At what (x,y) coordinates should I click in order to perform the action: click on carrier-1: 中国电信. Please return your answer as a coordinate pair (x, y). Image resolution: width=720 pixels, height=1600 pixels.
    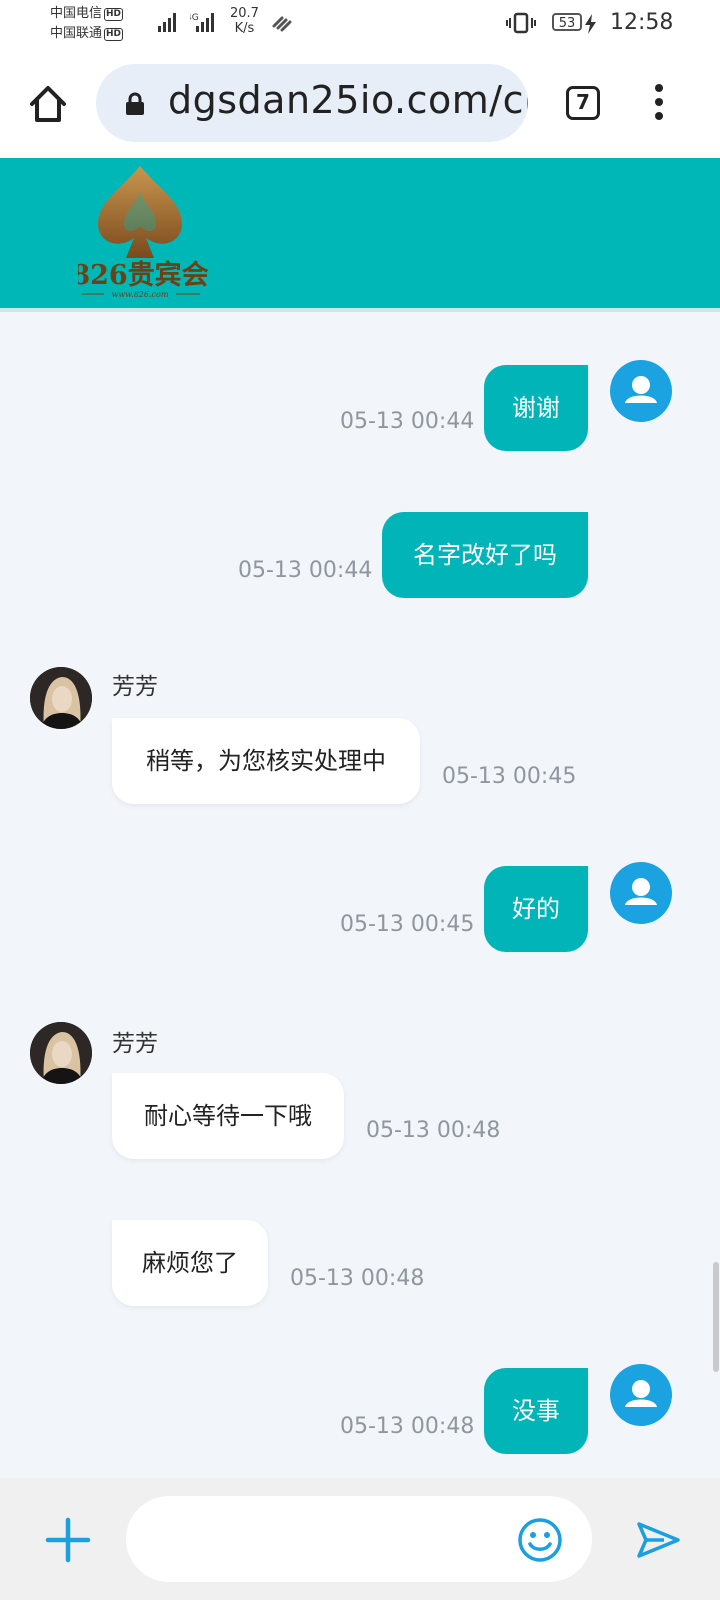
    Looking at the image, I should click on (76, 13).